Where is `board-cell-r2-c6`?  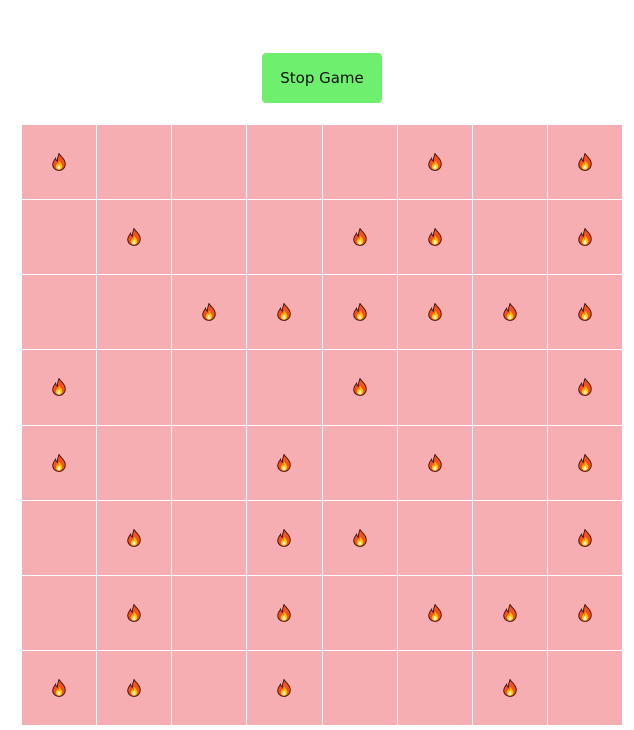 board-cell-r2-c6 is located at coordinates (509, 312).